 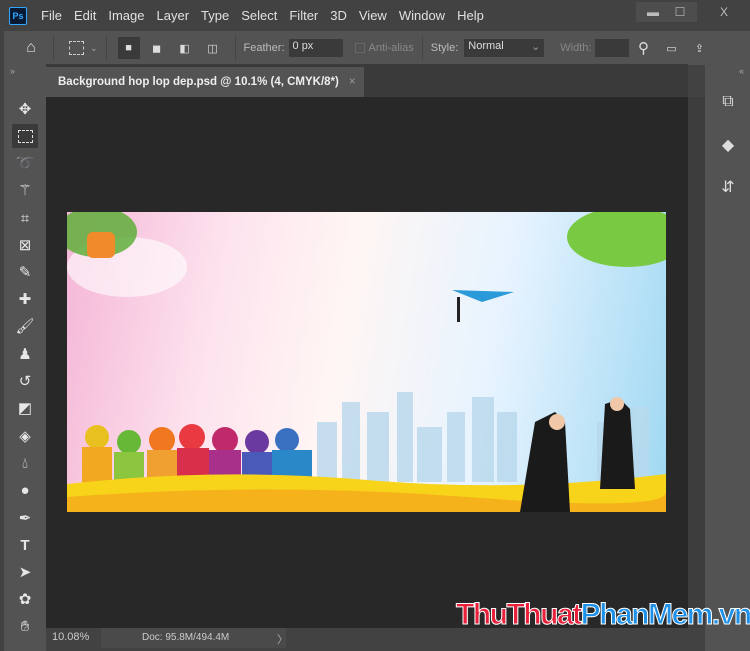 What do you see at coordinates (699, 48) in the screenshot?
I see `share-icon: ⇪` at bounding box center [699, 48].